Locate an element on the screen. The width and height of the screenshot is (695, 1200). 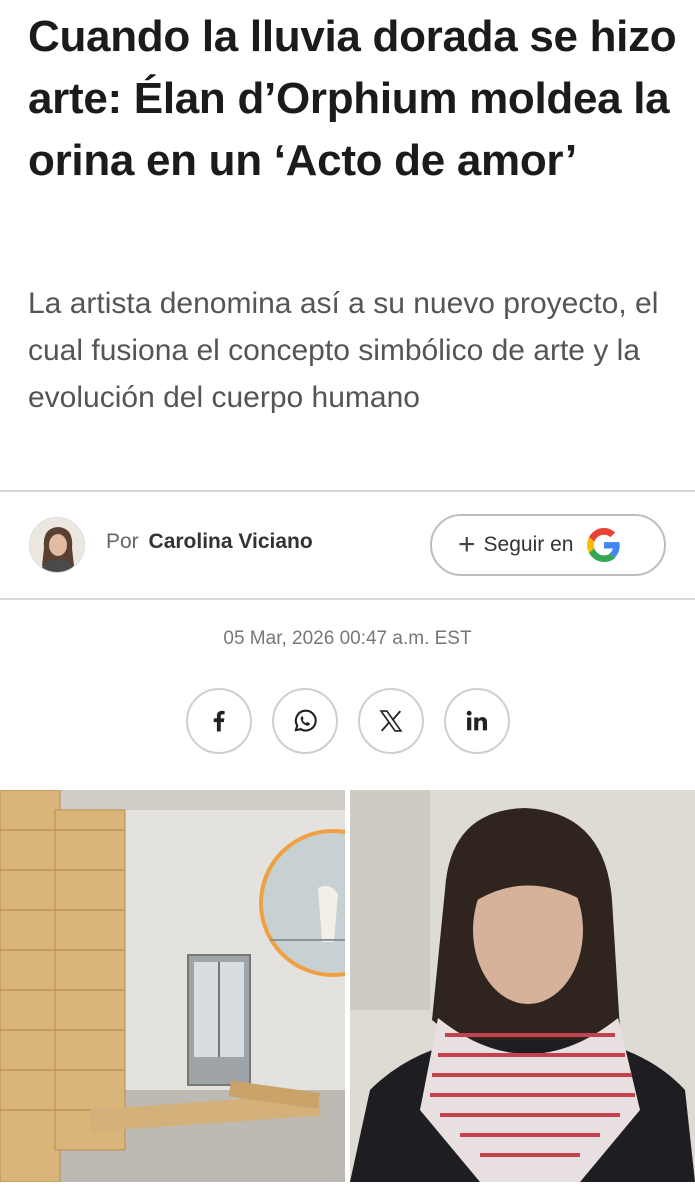
follow-on-google-button: + Seguir en is located at coordinates (548, 545).